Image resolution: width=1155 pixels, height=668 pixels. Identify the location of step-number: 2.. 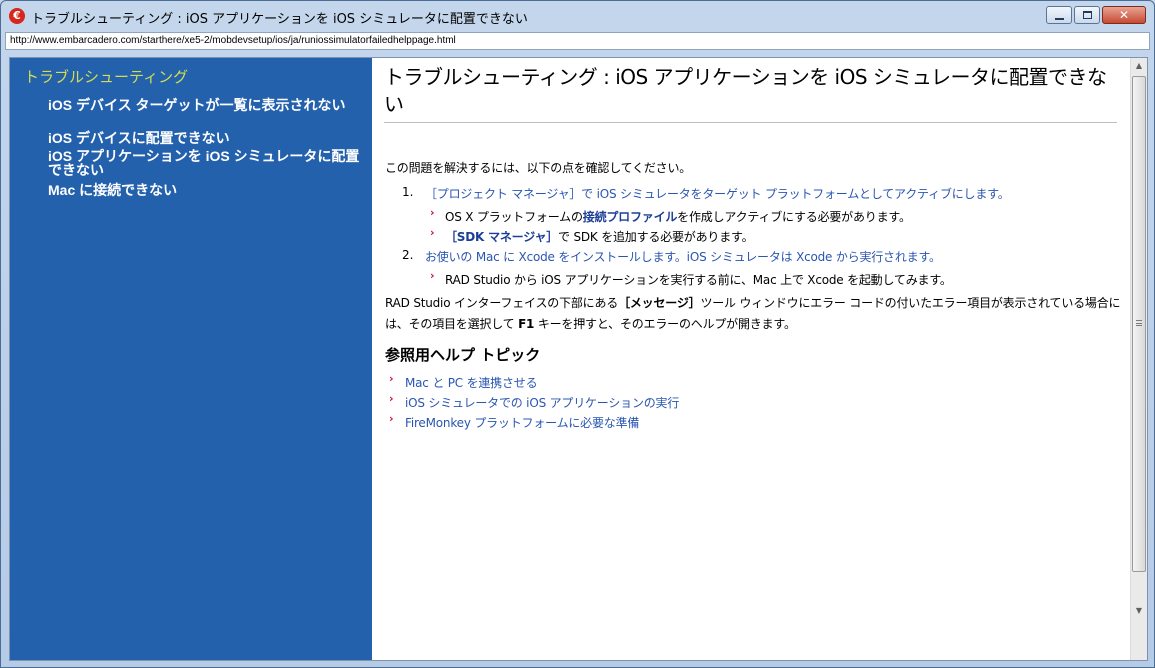
(408, 255).